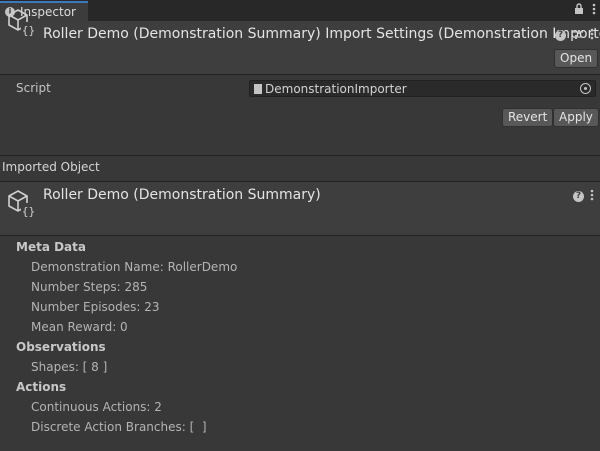  Describe the element at coordinates (300, 10) in the screenshot. I see `tab-bar` at that location.